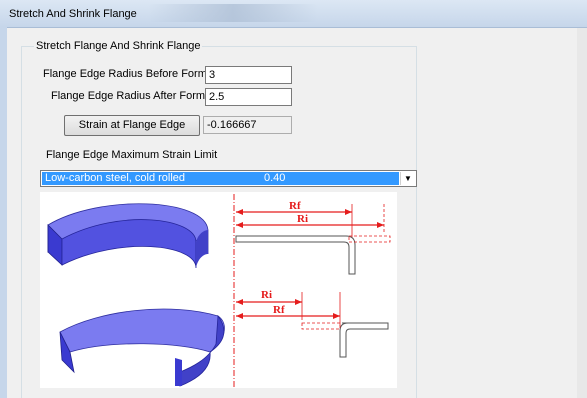  What do you see at coordinates (118, 46) in the screenshot?
I see `group-title: Stretch Flange And Shrink Flange` at bounding box center [118, 46].